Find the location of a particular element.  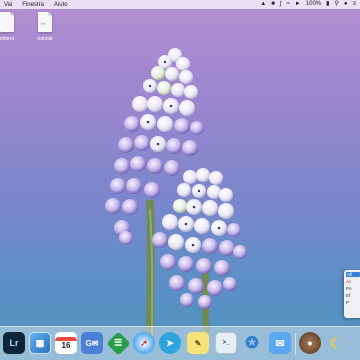

dock: Lr ▦ 16 G✉ ☰ ➚ ➤ ✎ >_ ✪ ✉ ◐ ● ☾ is located at coordinates (180, 343).